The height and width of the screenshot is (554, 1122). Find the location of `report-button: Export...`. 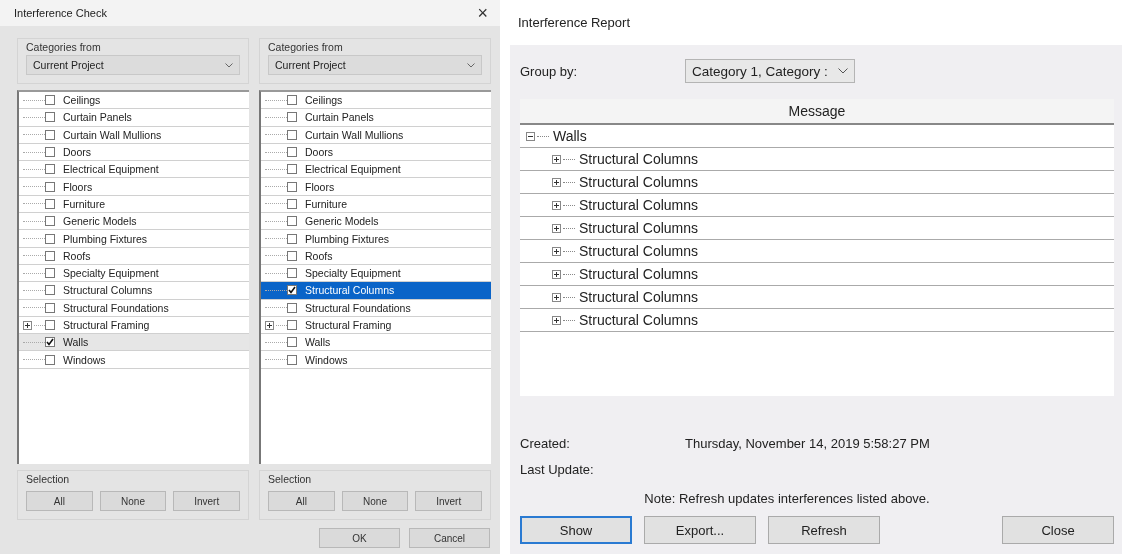

report-button: Export... is located at coordinates (700, 530).